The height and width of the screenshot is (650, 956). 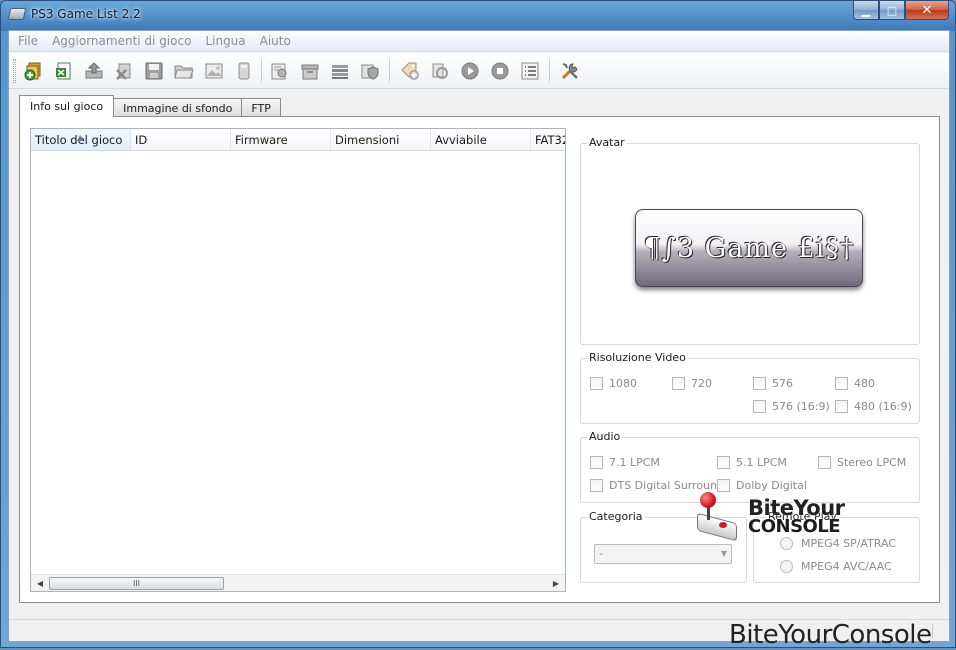 What do you see at coordinates (873, 406) in the screenshot?
I see `video-480-wide-checkbox: 480 (16:9)` at bounding box center [873, 406].